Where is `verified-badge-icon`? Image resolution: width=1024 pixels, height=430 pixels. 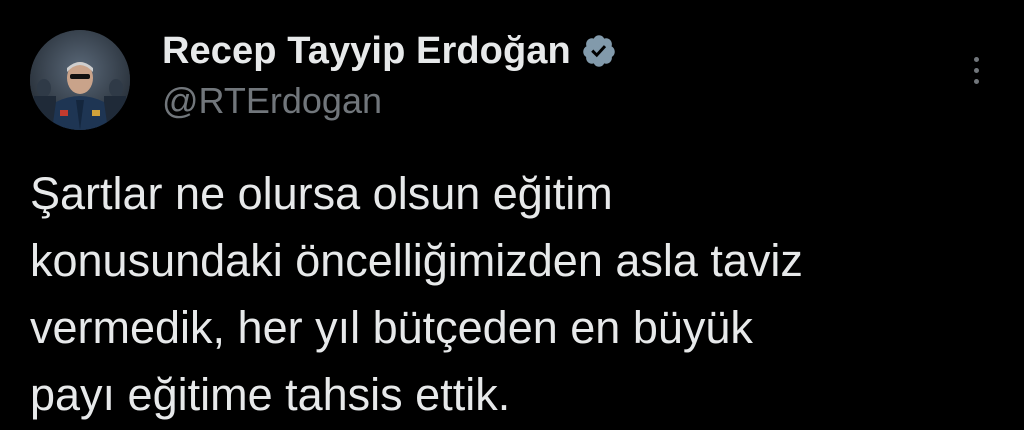
verified-badge-icon is located at coordinates (599, 51).